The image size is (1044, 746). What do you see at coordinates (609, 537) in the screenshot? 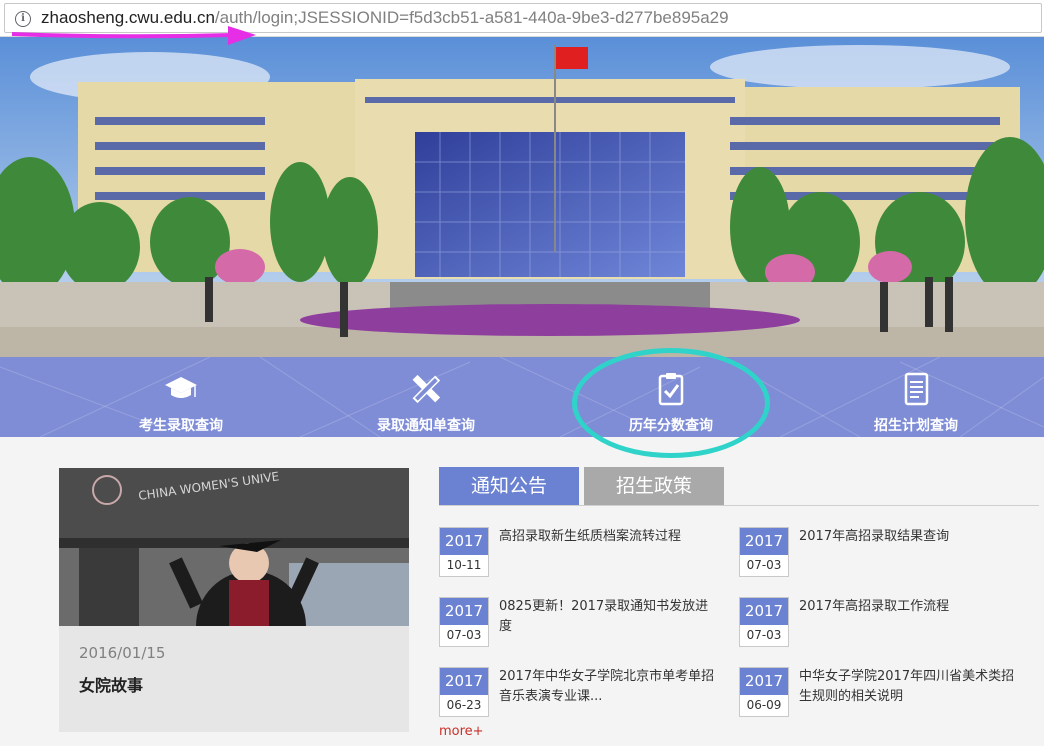
I see `news-link: 高招录取新生纸质档案流转过程` at bounding box center [609, 537].